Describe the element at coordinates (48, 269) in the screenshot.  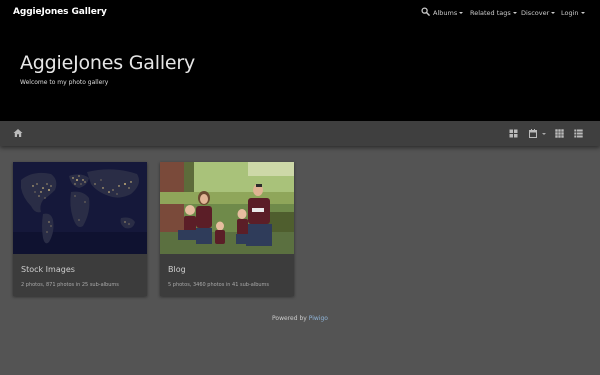
I see `album-title: Stock Images` at that location.